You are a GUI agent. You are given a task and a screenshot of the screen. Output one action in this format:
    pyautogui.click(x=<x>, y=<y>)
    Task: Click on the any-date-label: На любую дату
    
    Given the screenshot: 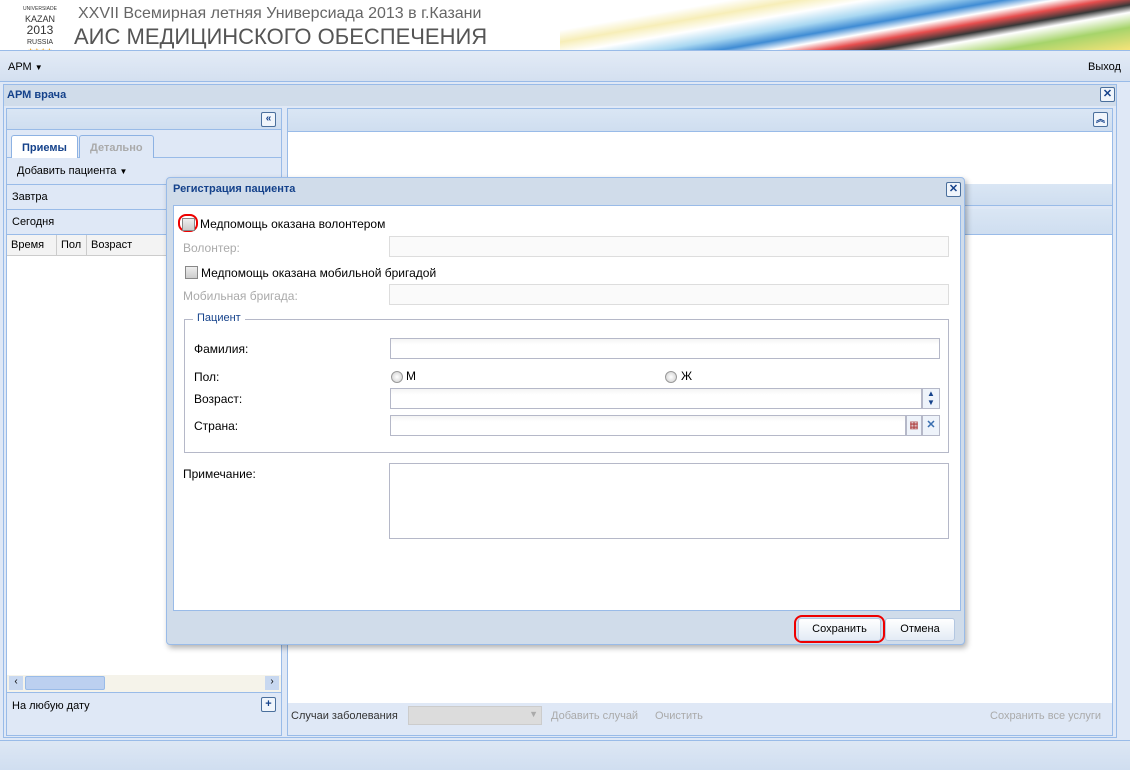 What is the action you would take?
    pyautogui.click(x=51, y=706)
    